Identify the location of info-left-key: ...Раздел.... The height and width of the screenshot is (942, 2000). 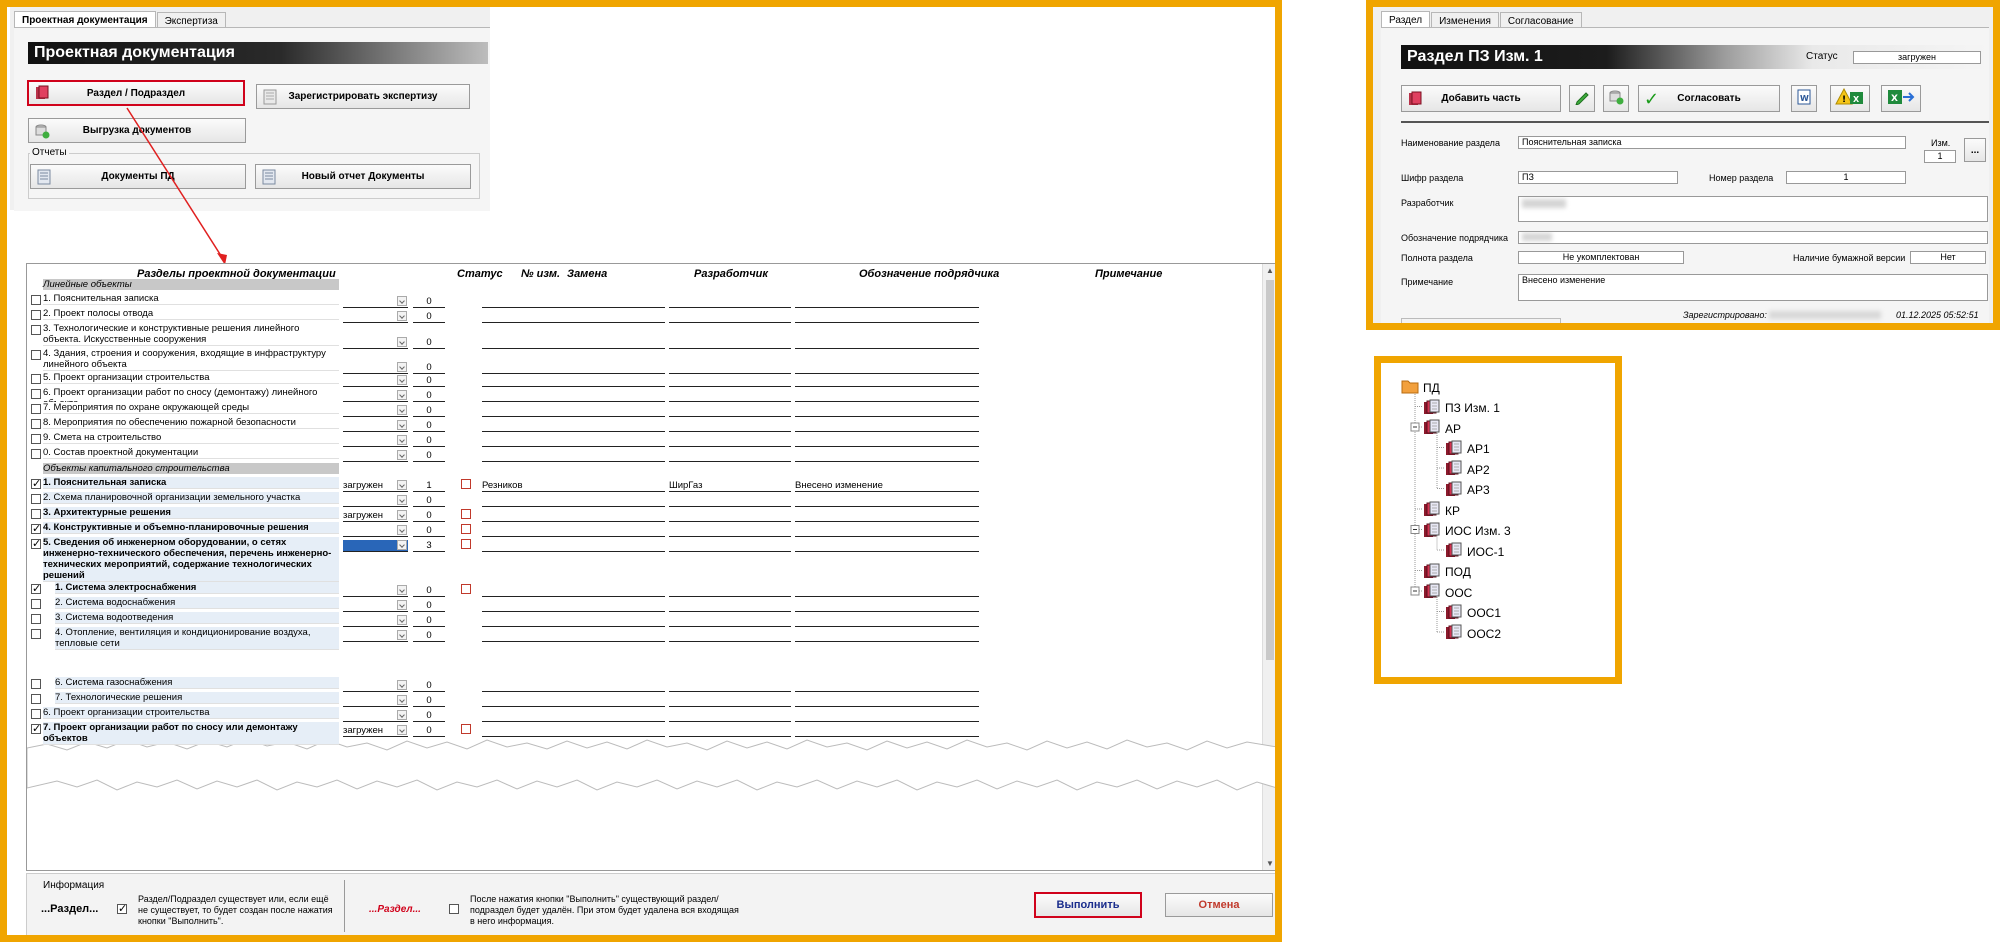
(70, 909).